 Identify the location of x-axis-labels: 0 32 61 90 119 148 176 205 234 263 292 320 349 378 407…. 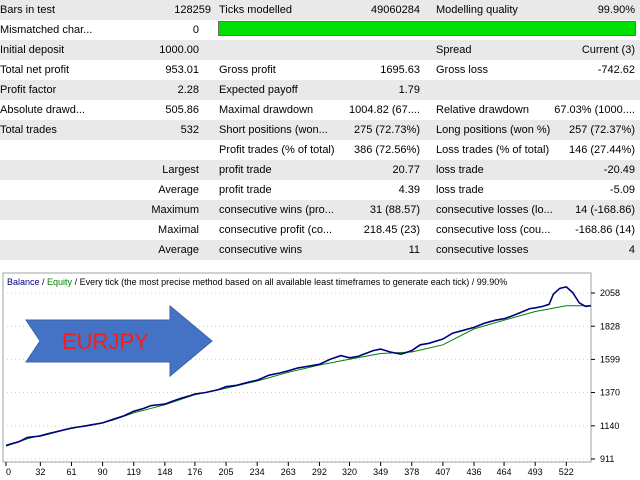
(289, 469).